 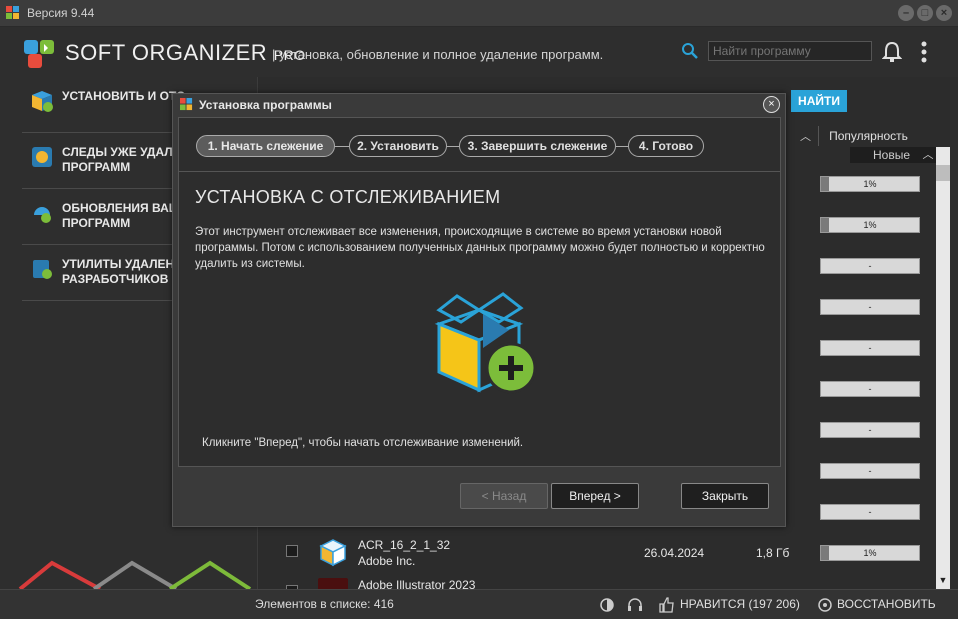 I want to click on title-bar: Версия 9.44 – □ ×, so click(x=479, y=13).